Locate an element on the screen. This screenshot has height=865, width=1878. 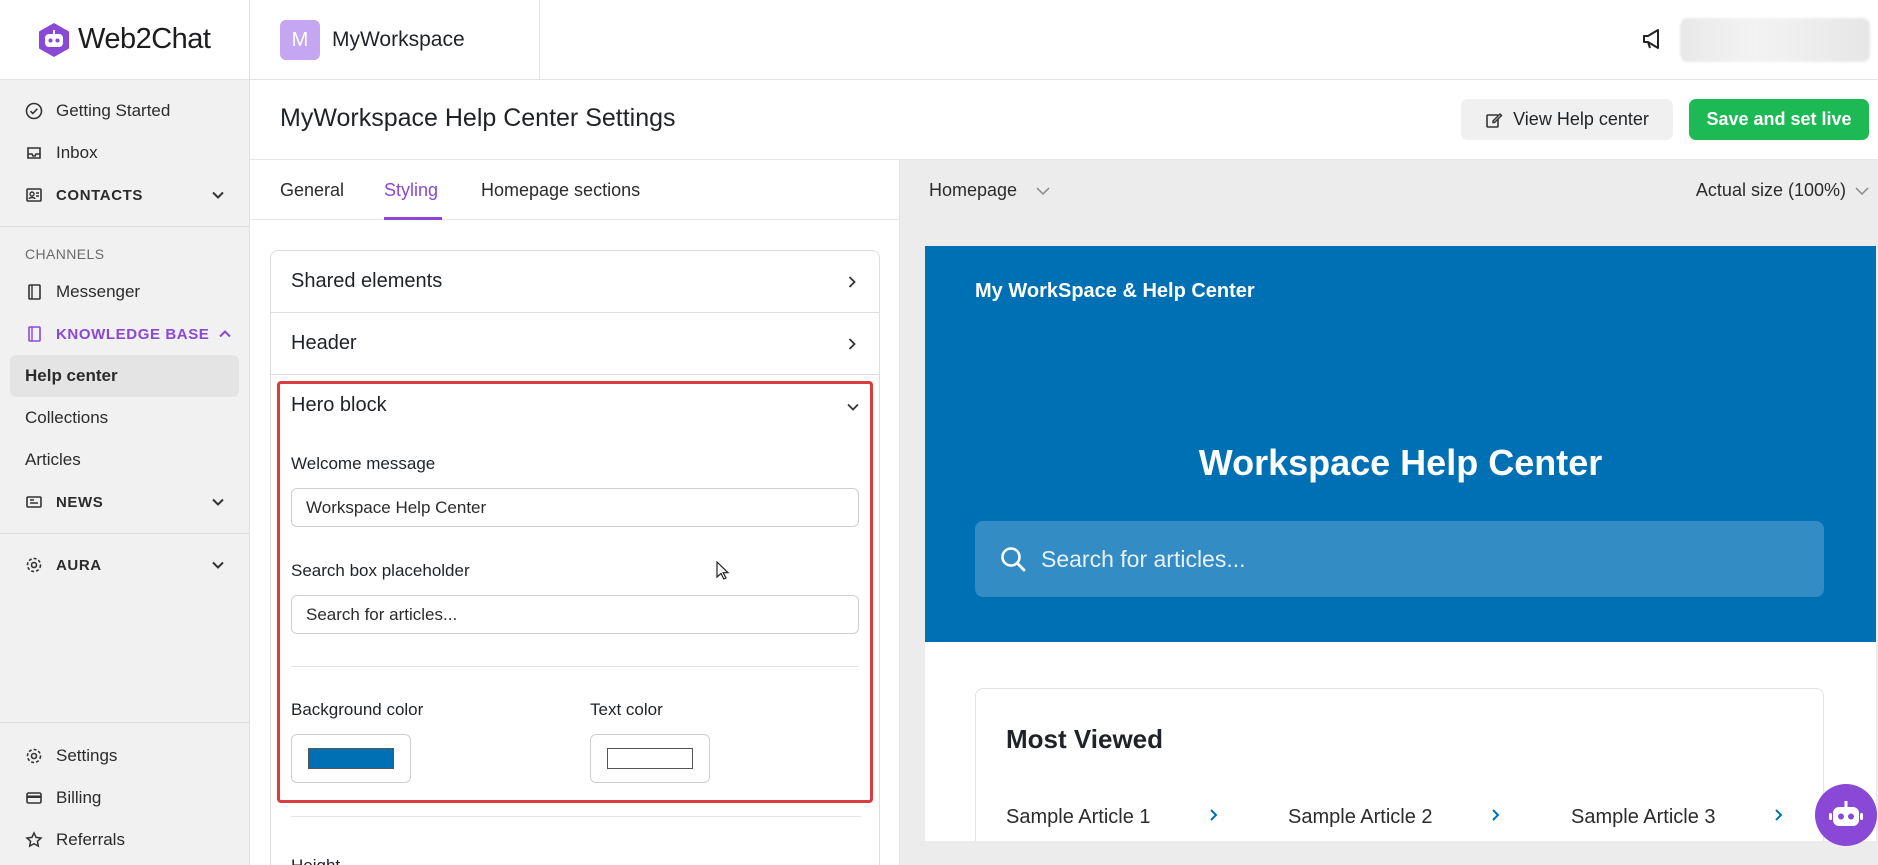
sidebar-item-billing: Billing is located at coordinates (125, 798).